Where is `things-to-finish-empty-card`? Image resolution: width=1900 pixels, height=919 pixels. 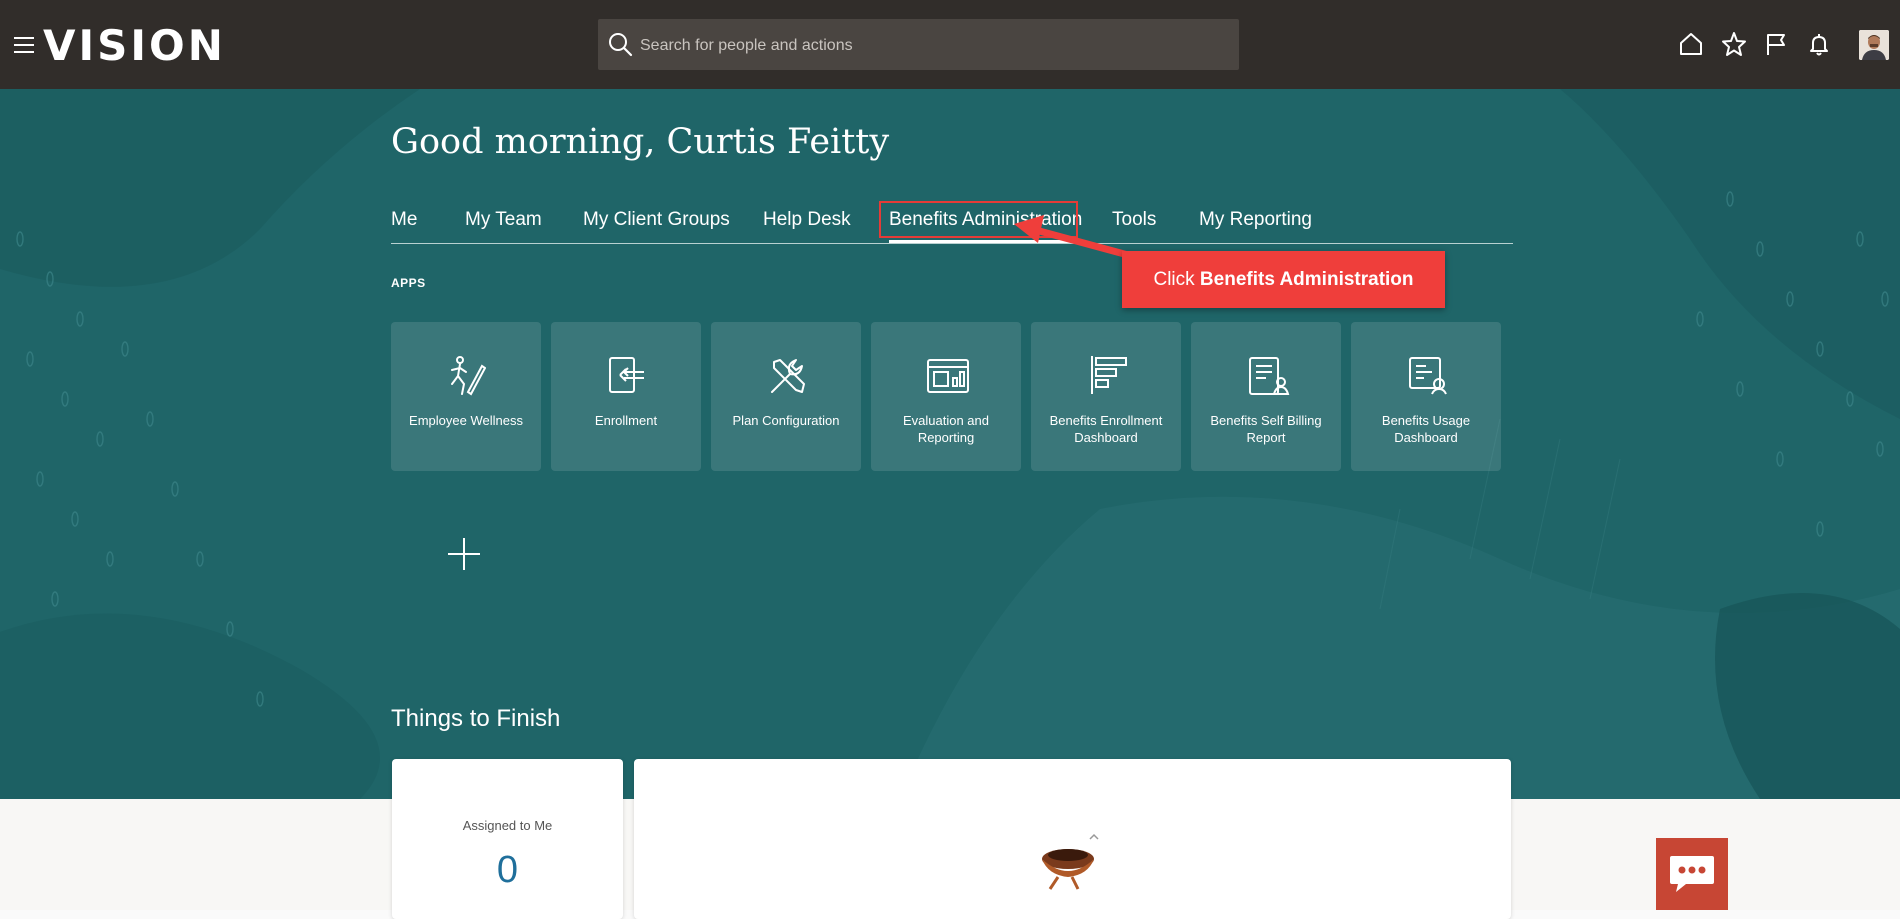 things-to-finish-empty-card is located at coordinates (1072, 839).